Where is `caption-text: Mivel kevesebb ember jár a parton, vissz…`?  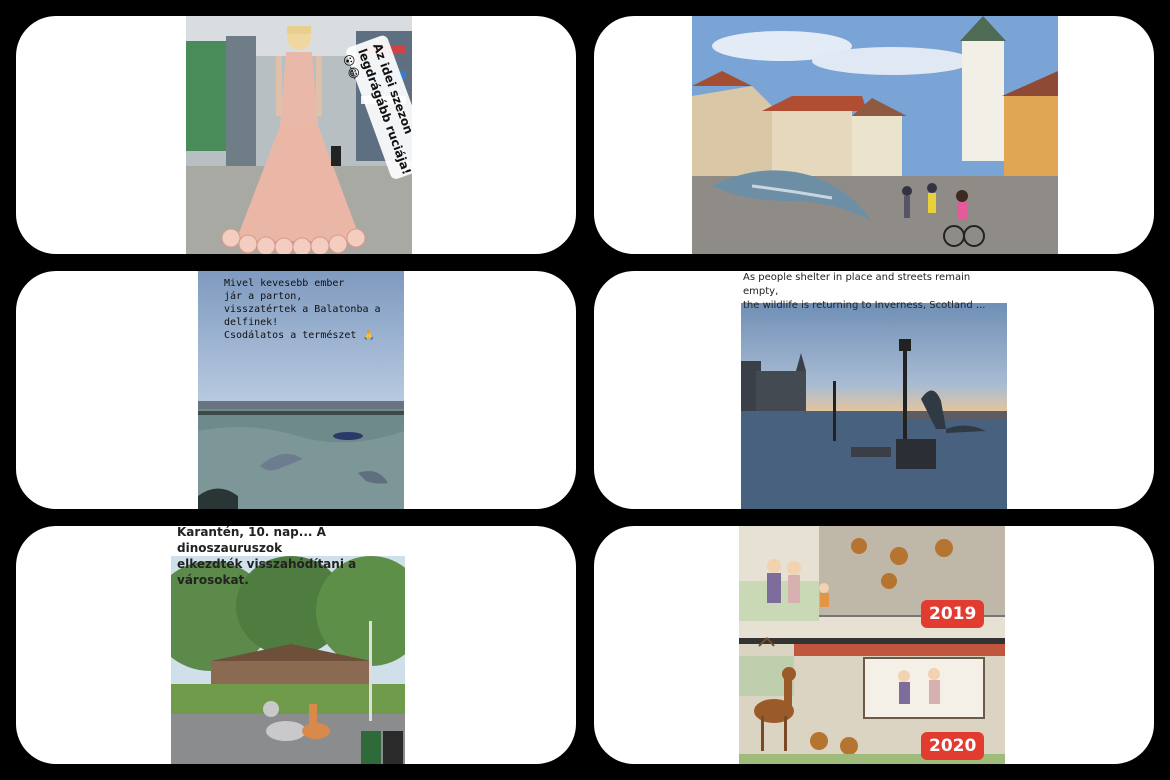 caption-text: Mivel kevesebb ember jár a parton, vissz… is located at coordinates (302, 309).